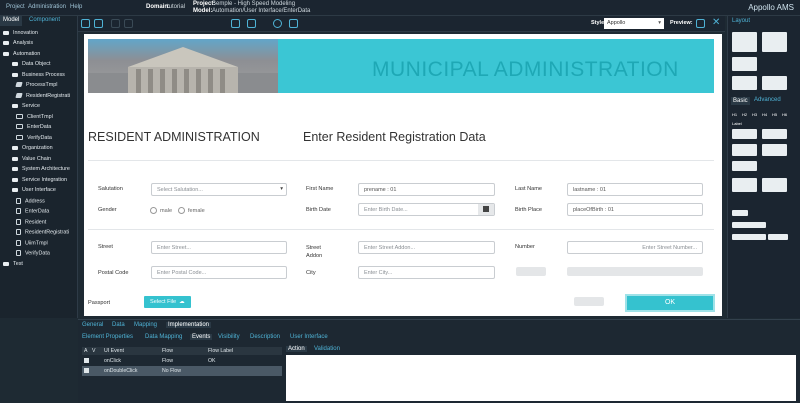  What do you see at coordinates (28, 86) in the screenshot?
I see `tree-item: ProcessTmpl` at bounding box center [28, 86].